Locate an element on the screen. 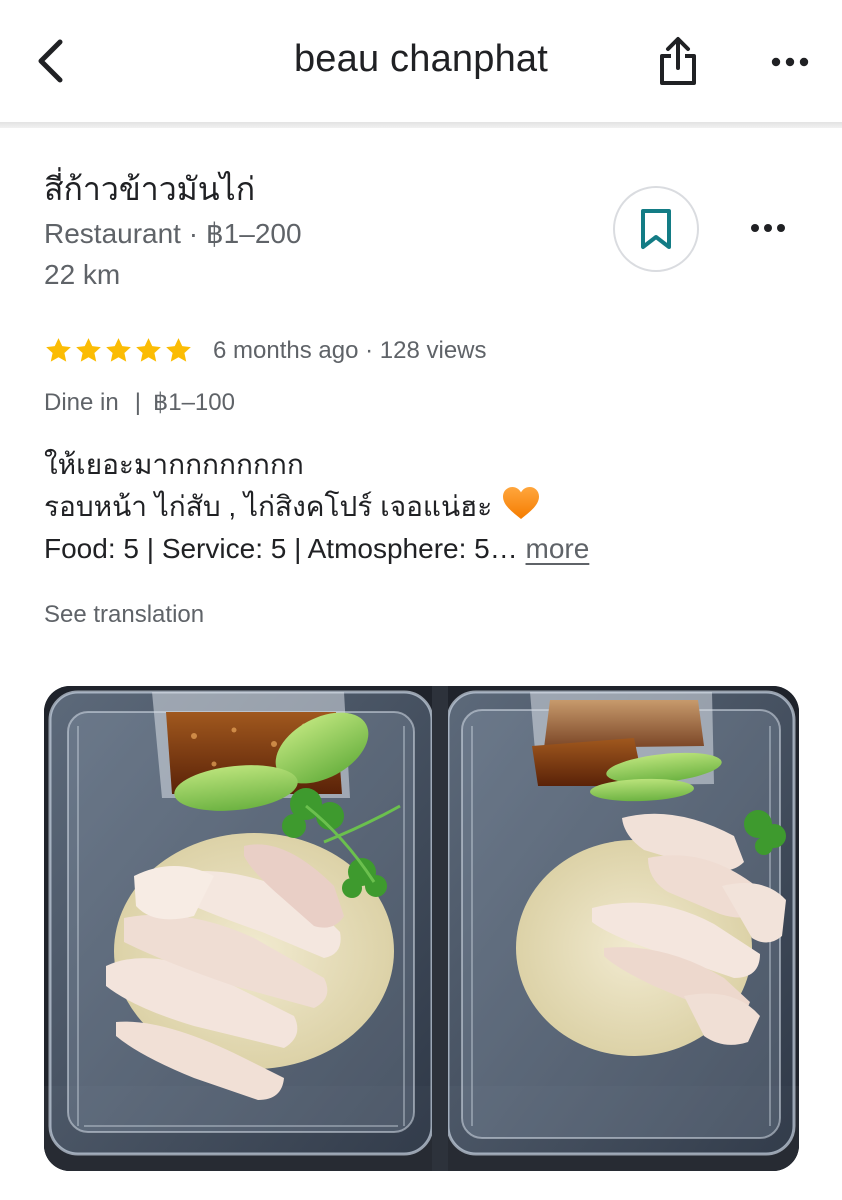 Image resolution: width=842 pixels, height=1200 pixels. see-translation-link: See translation is located at coordinates (124, 615).